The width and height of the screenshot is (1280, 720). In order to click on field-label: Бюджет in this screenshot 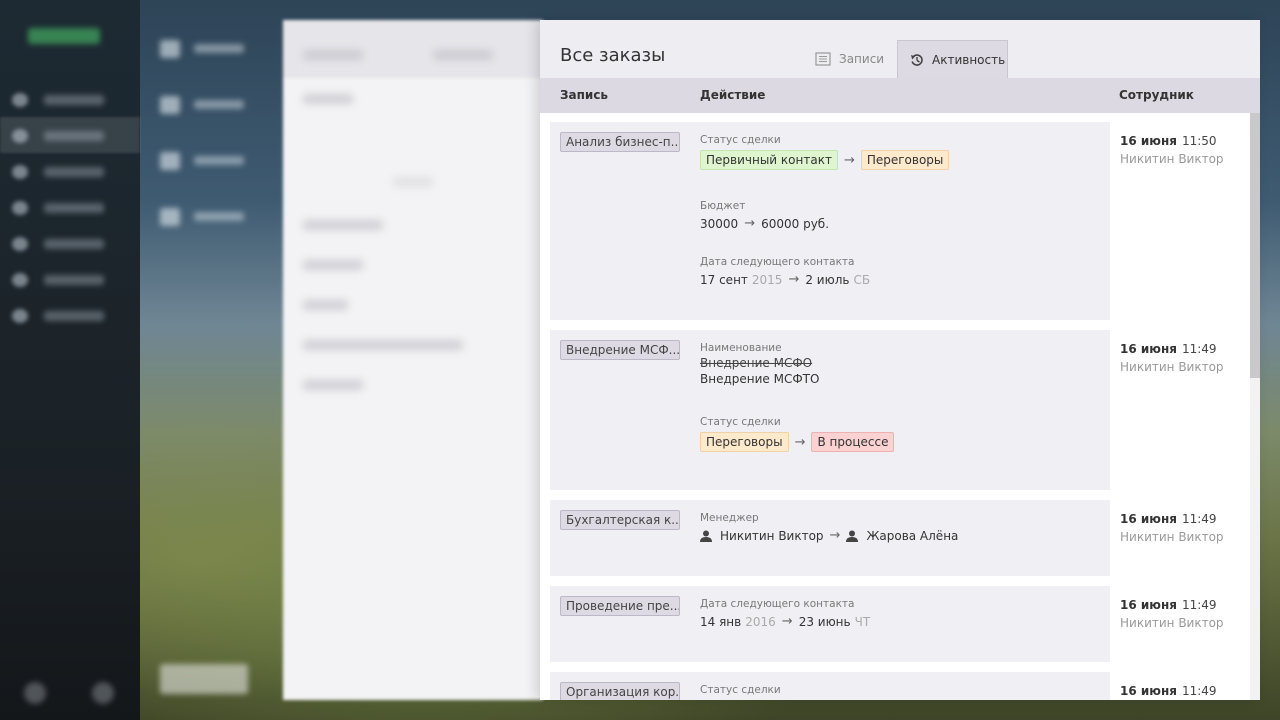, I will do `click(723, 206)`.